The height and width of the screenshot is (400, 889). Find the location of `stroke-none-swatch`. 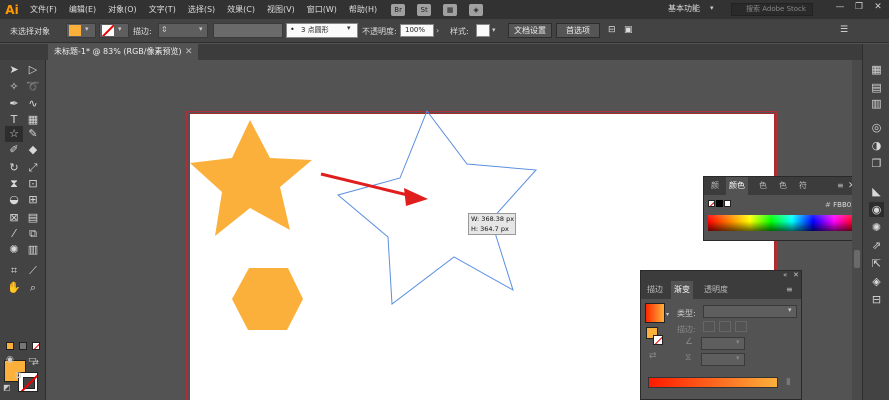

stroke-none-swatch is located at coordinates (658, 340).